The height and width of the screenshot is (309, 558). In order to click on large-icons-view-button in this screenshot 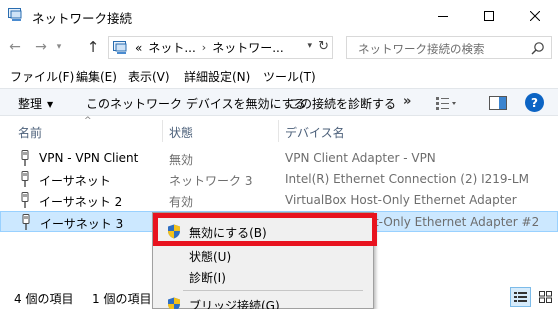, I will do `click(545, 297)`.